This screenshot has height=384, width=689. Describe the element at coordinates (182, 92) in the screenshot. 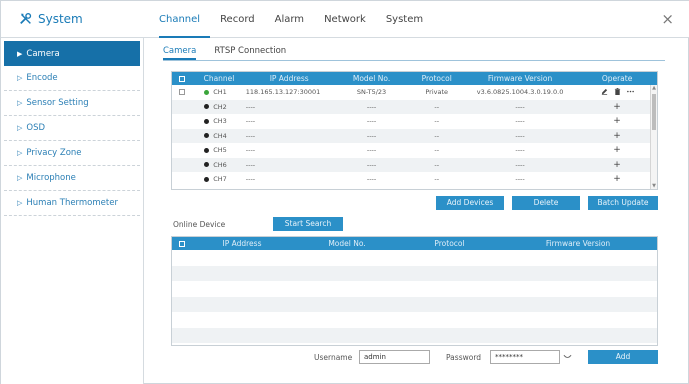

I see `row-checkbox` at that location.